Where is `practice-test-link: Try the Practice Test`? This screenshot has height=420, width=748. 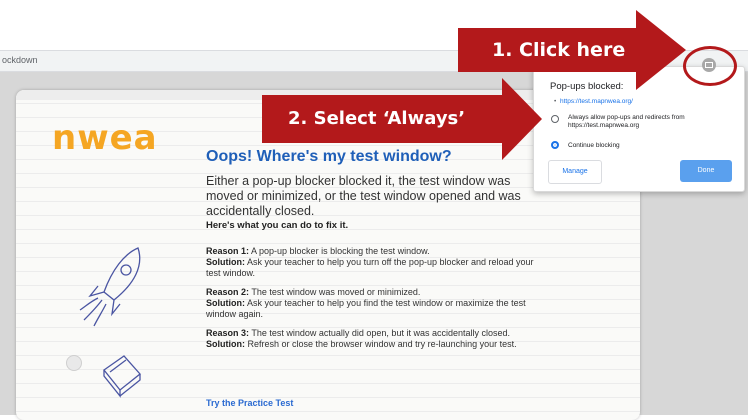
practice-test-link: Try the Practice Test is located at coordinates (249, 403).